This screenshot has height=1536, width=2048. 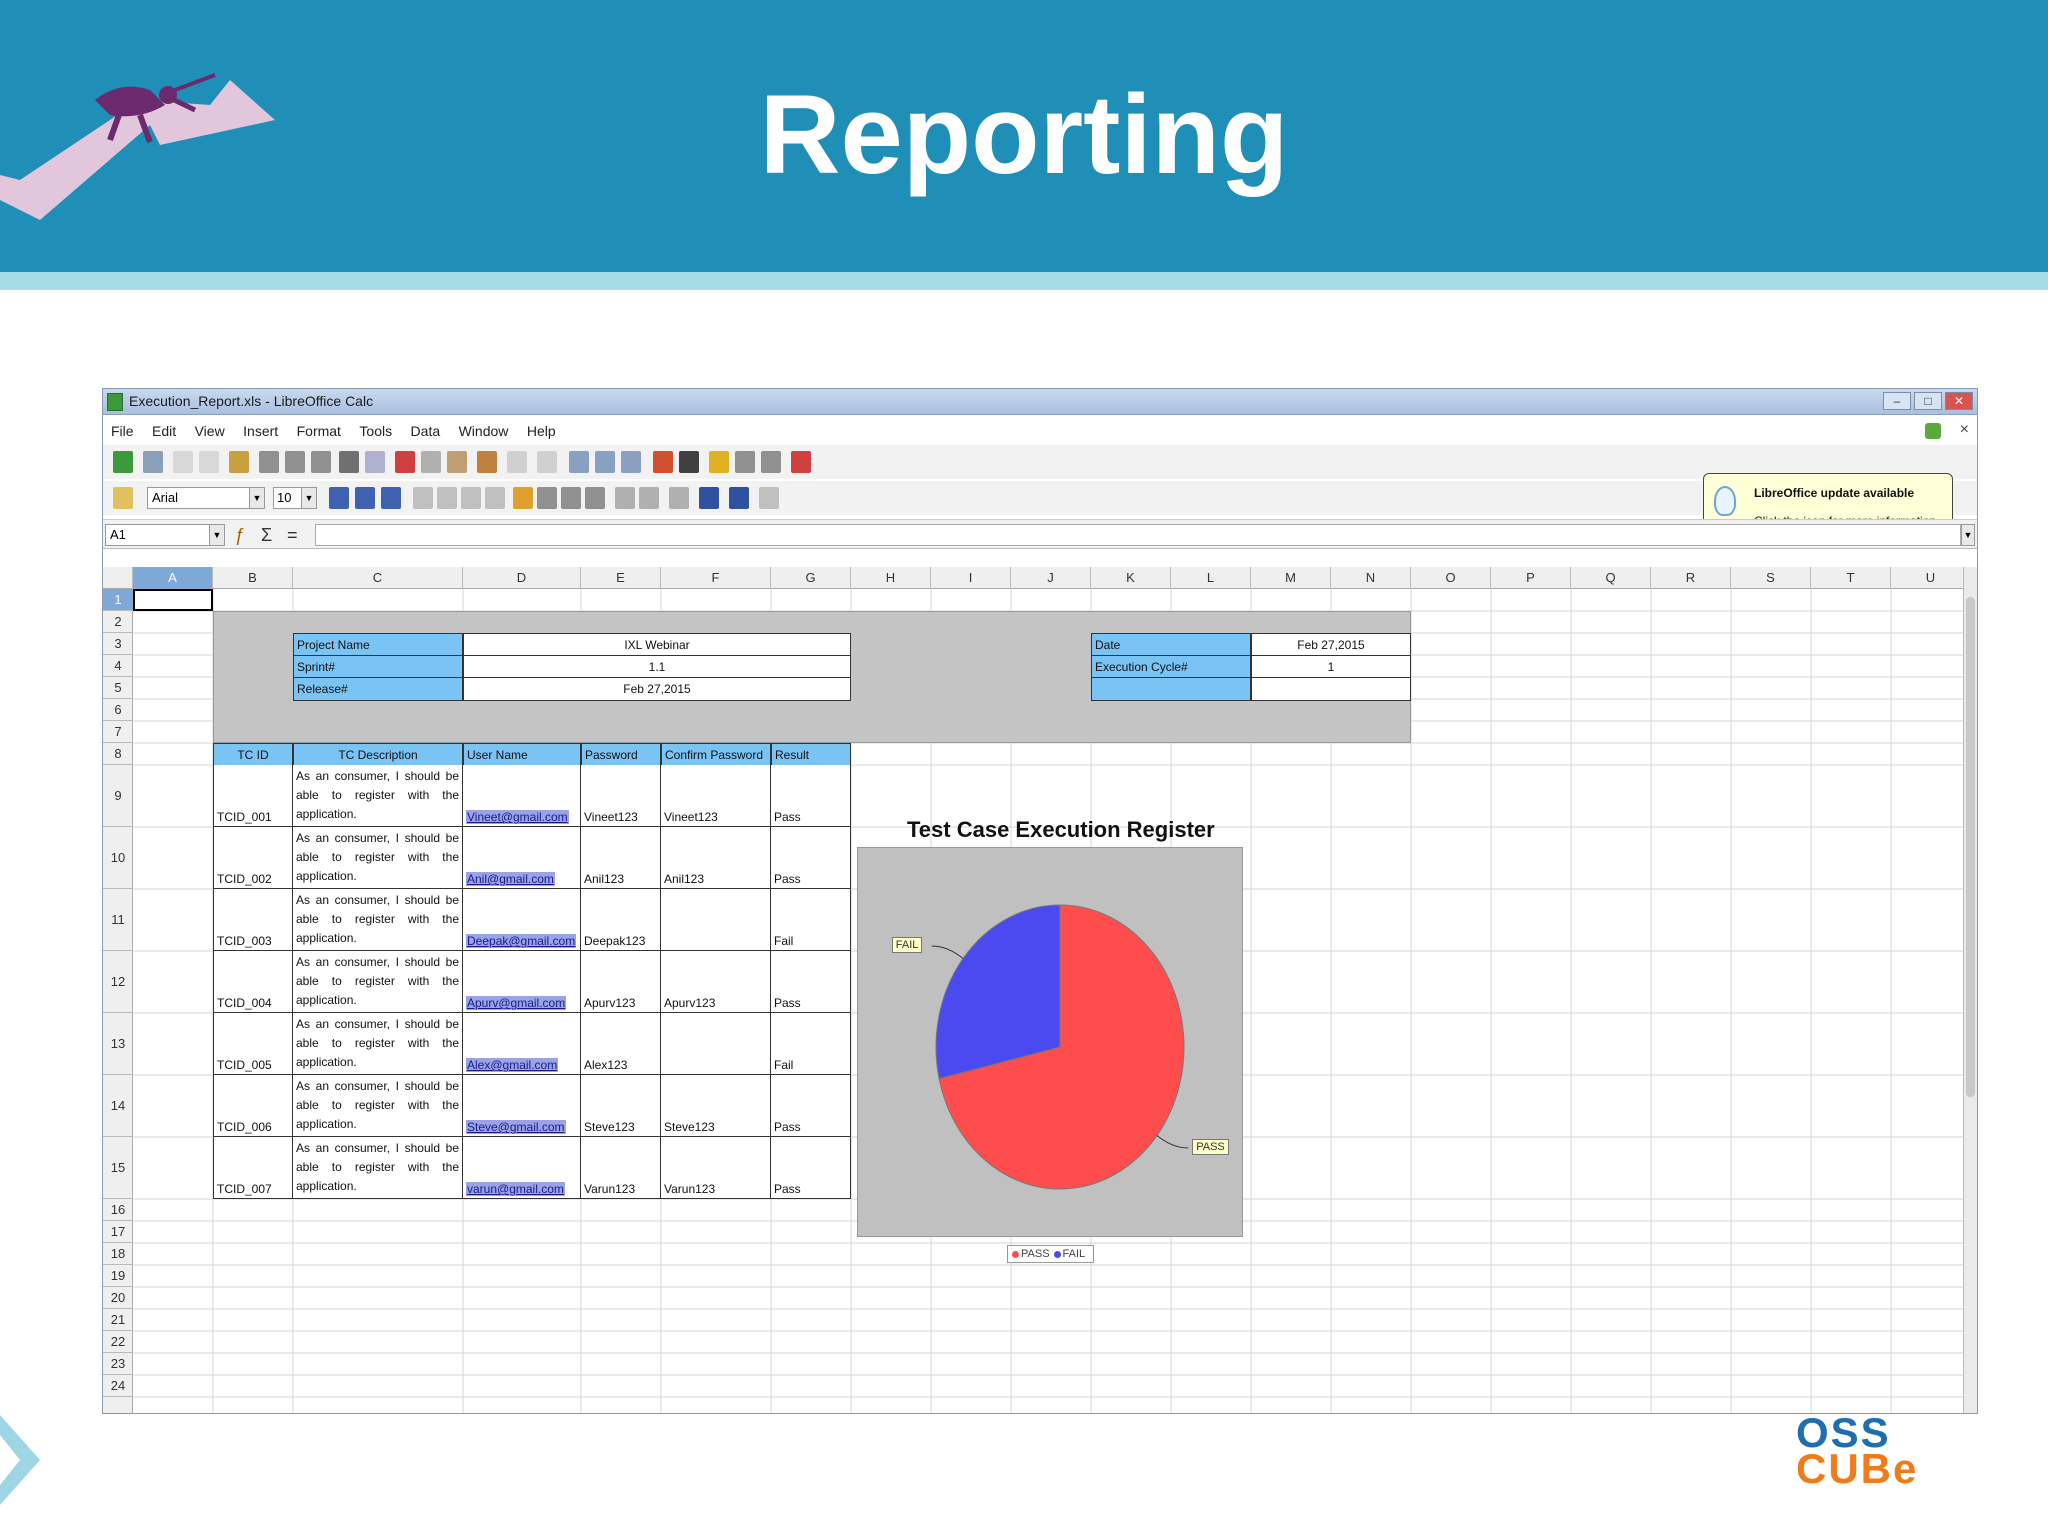 What do you see at coordinates (579, 462) in the screenshot?
I see `hyperlink-icon` at bounding box center [579, 462].